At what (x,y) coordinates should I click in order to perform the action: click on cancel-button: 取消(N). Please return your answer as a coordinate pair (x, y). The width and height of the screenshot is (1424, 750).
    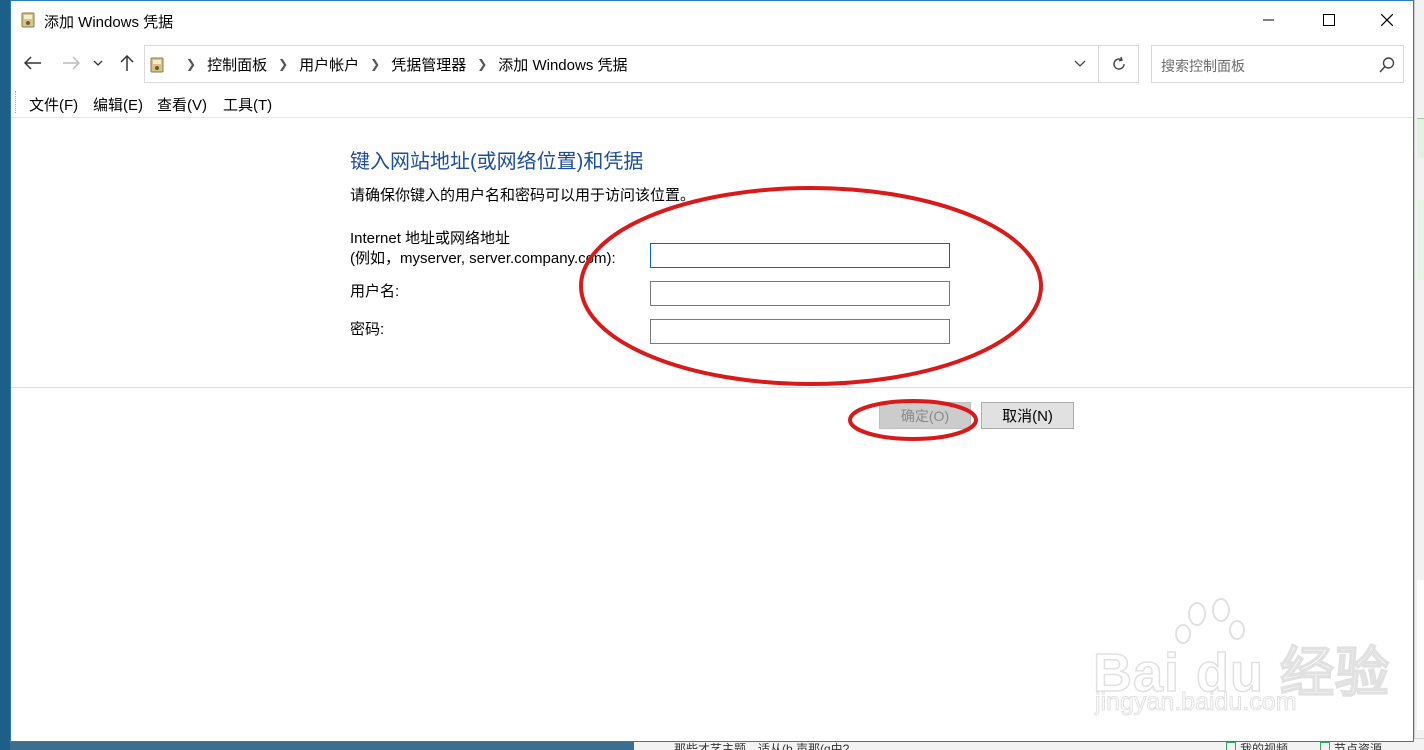
    Looking at the image, I should click on (1027, 415).